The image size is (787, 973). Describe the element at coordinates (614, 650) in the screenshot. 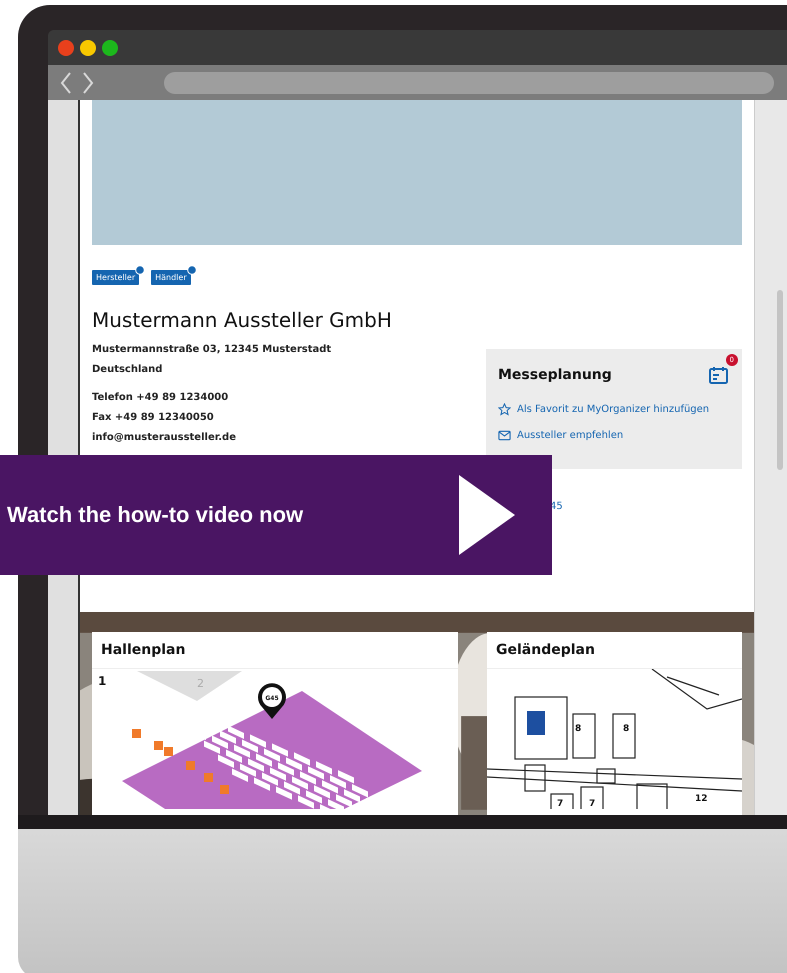

I see `card-title: Geländeplan` at that location.